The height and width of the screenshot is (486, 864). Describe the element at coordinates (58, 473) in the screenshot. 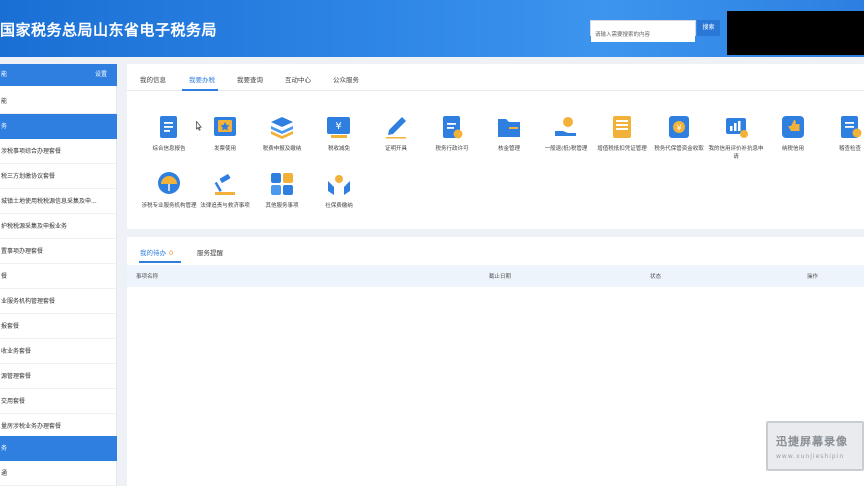

I see `sidebar-item: 通` at that location.